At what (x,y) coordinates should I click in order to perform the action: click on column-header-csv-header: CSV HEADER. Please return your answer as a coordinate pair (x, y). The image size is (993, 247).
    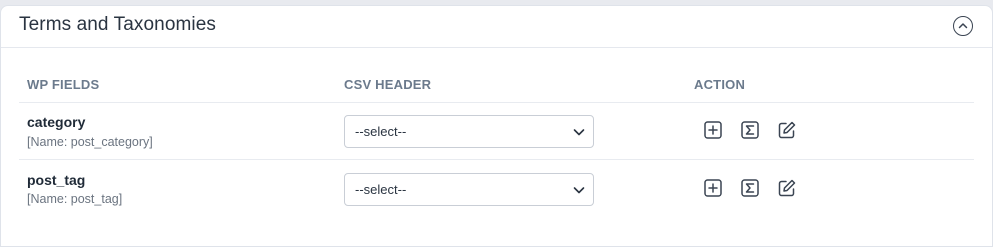
    Looking at the image, I should click on (388, 84).